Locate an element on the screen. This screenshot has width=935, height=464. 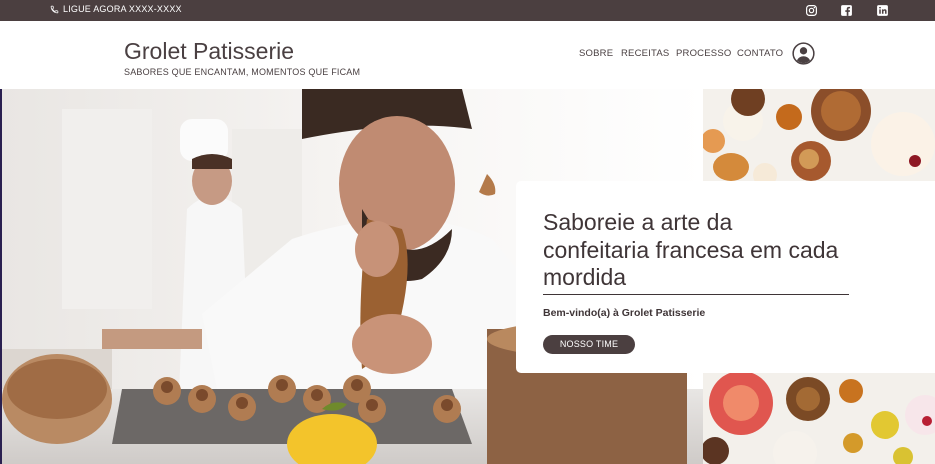
welcome-text: Bem-vindo(a) à Grolet Patisserie is located at coordinates (624, 313).